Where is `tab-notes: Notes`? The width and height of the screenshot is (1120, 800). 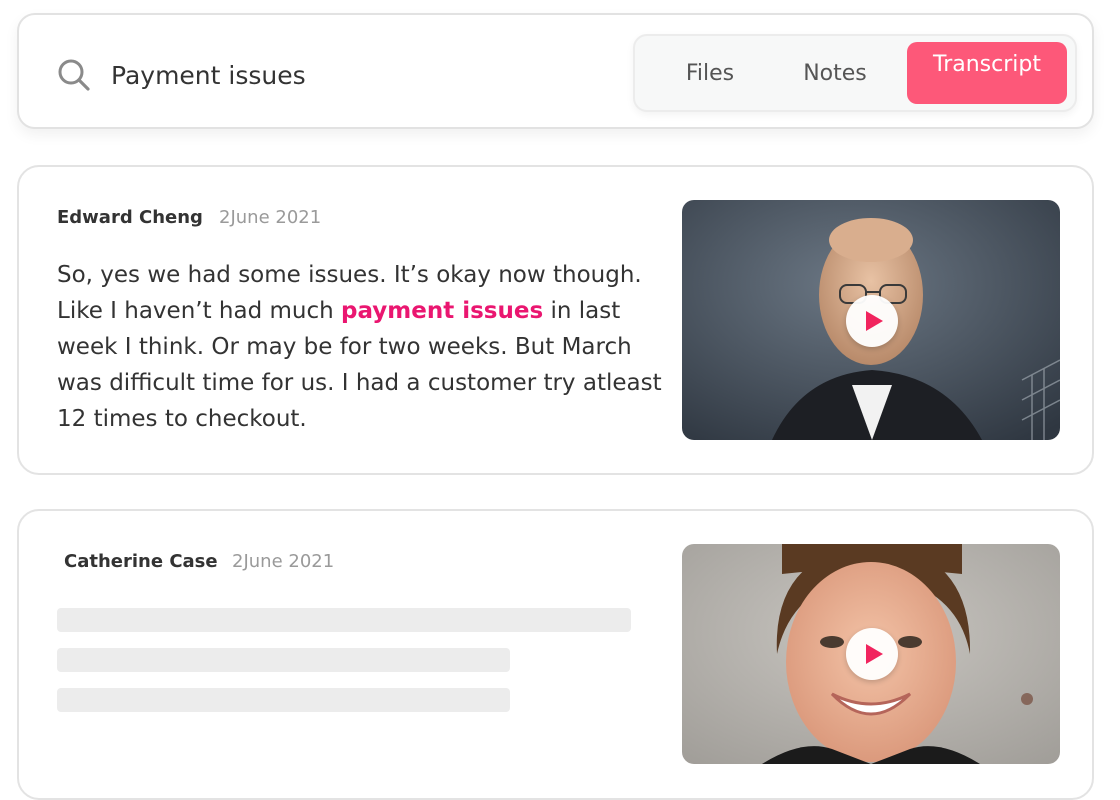
tab-notes: Notes is located at coordinates (835, 73).